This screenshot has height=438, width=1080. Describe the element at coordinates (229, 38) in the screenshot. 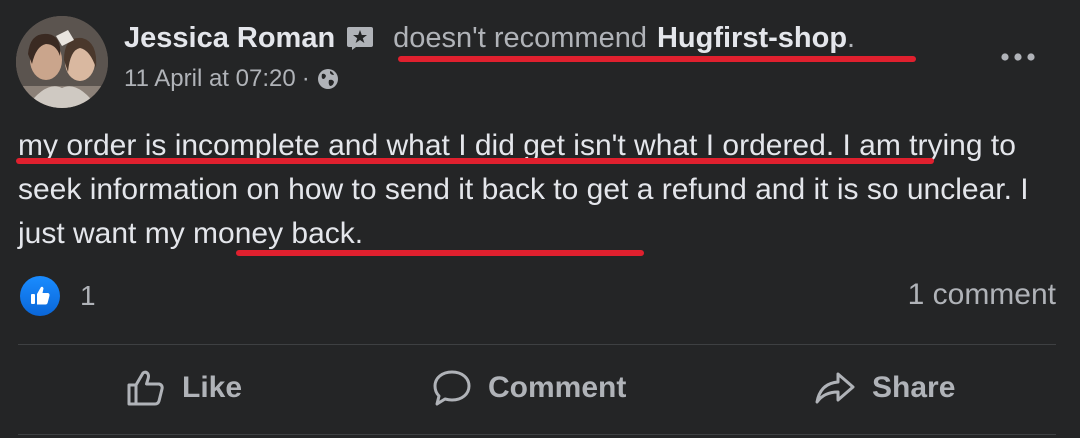

I see `author-name: Jessica Roman` at that location.